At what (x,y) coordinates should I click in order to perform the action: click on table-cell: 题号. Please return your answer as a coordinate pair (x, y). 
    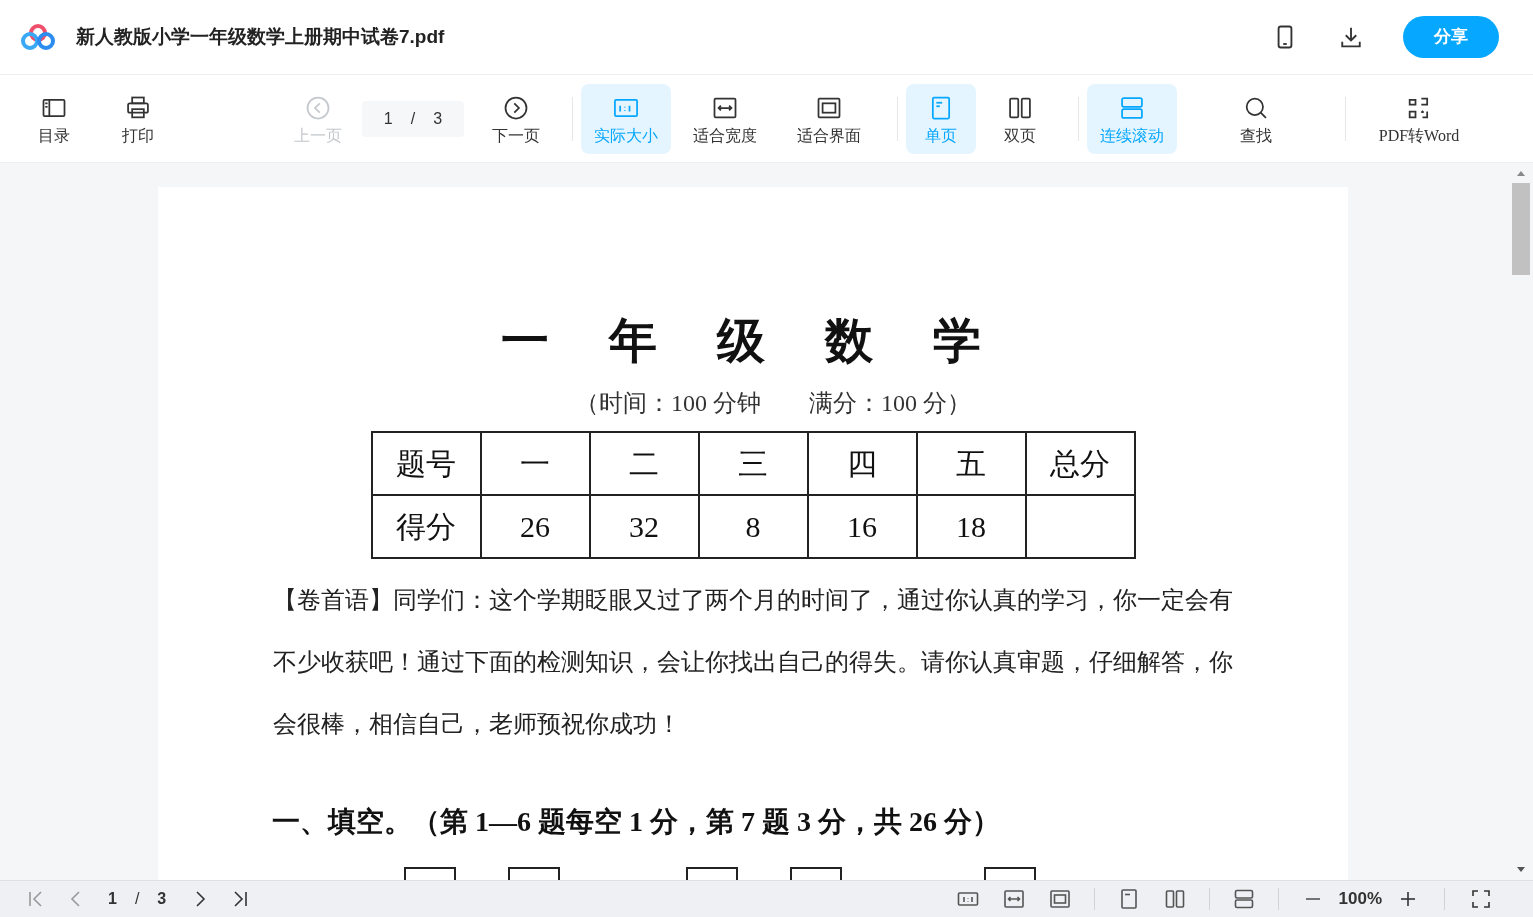
    Looking at the image, I should click on (426, 463).